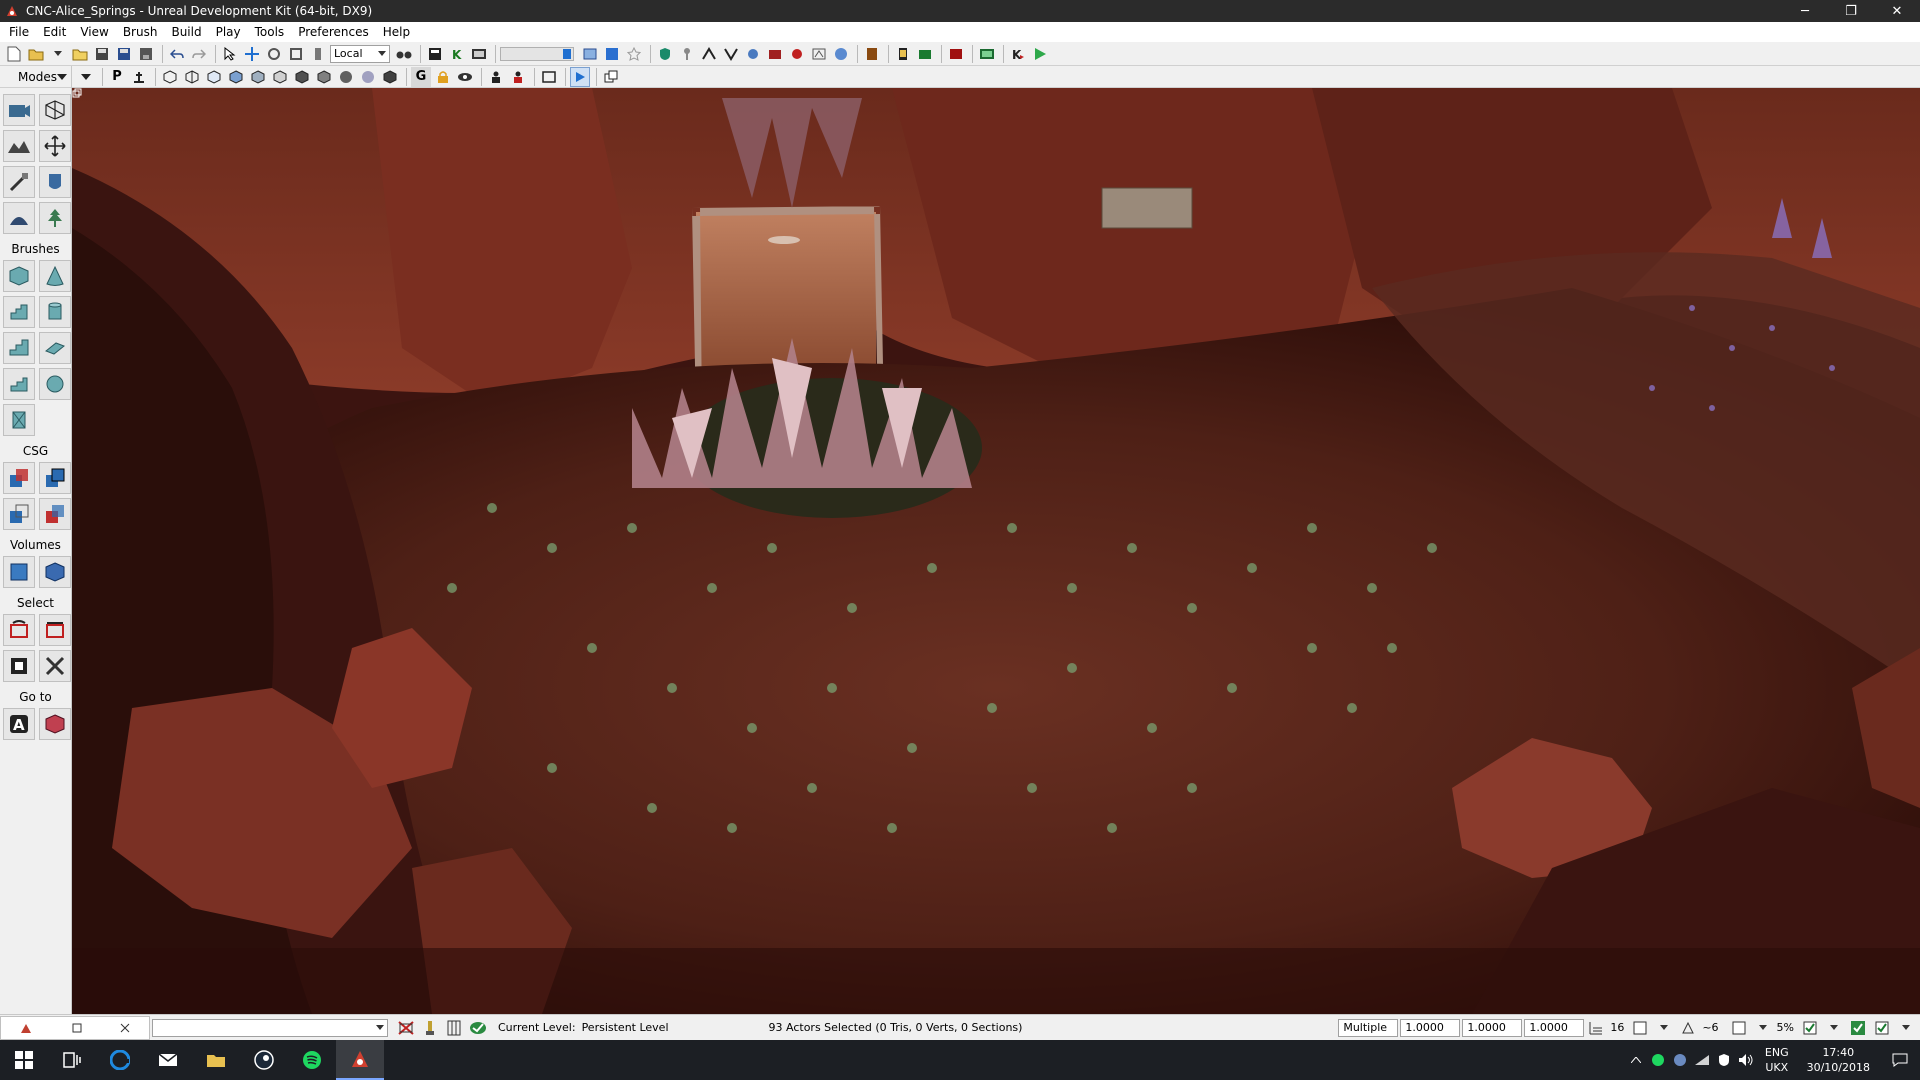 This screenshot has height=1080, width=1920. Describe the element at coordinates (146, 54) in the screenshot. I see `save-as-icon` at that location.